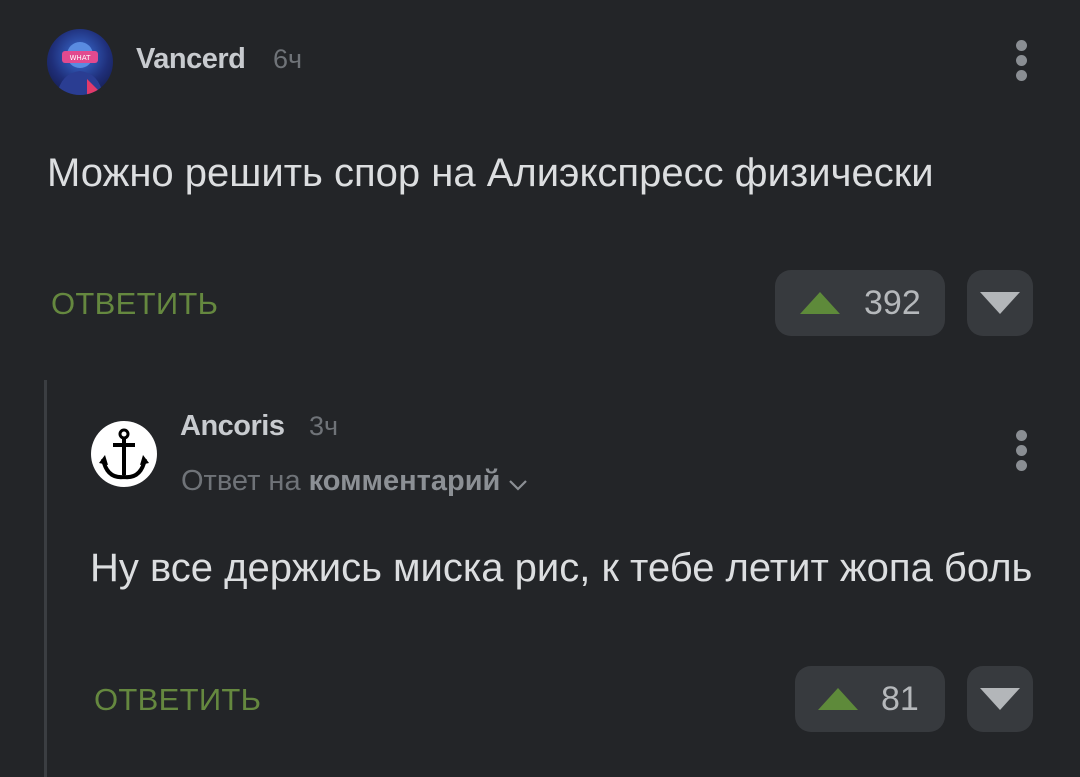 The height and width of the screenshot is (777, 1080). I want to click on vr-headset-avatar-icon: WHAT, so click(80, 68).